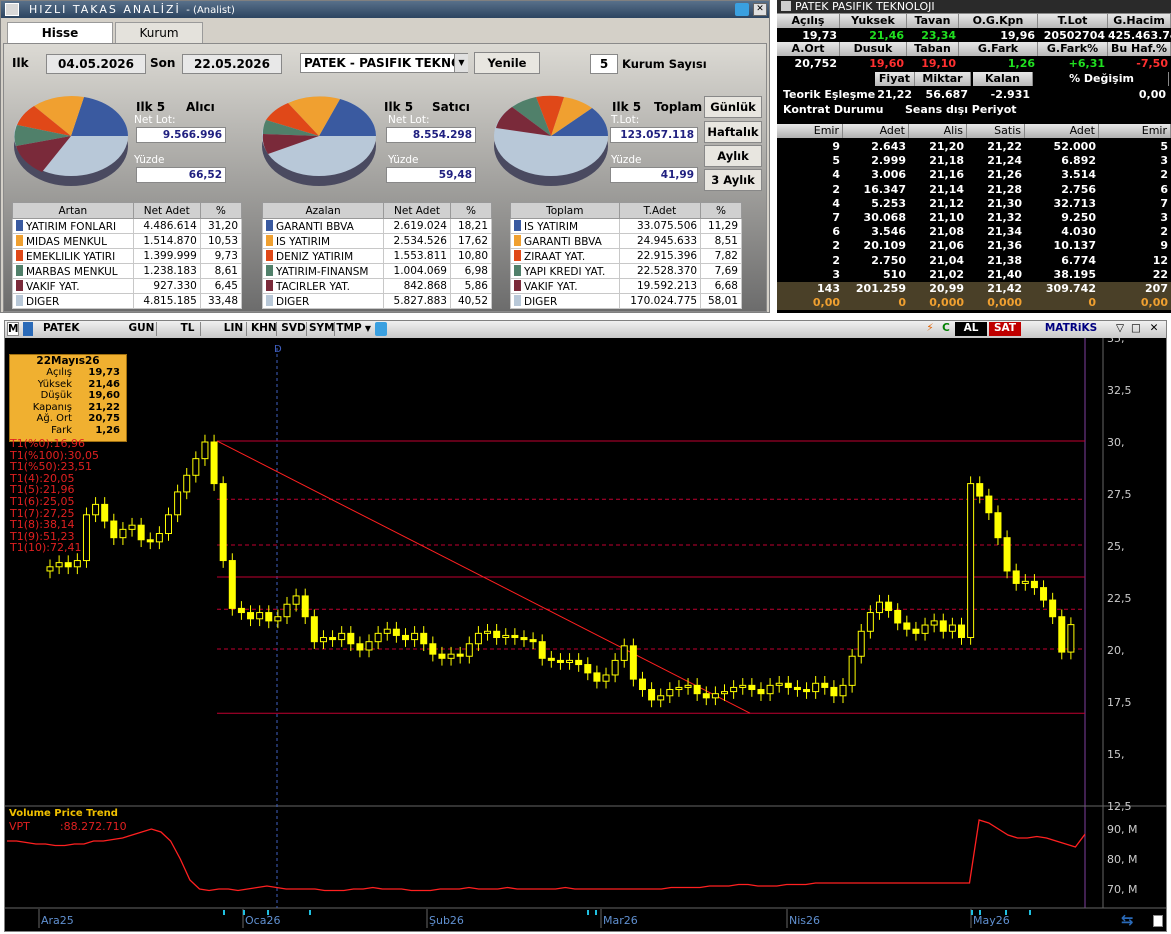 Image resolution: width=1171 pixels, height=934 pixels. I want to click on x-axis-label: Şub26, so click(446, 920).